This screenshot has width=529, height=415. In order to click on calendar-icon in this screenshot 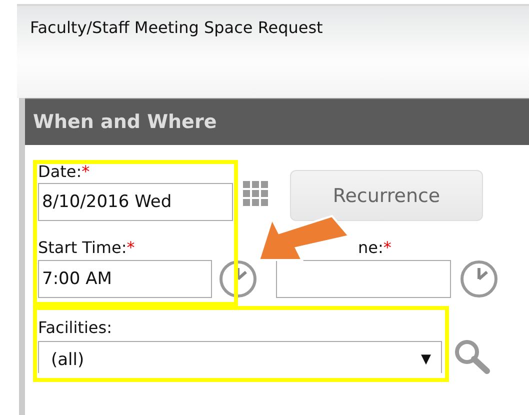, I will do `click(256, 194)`.